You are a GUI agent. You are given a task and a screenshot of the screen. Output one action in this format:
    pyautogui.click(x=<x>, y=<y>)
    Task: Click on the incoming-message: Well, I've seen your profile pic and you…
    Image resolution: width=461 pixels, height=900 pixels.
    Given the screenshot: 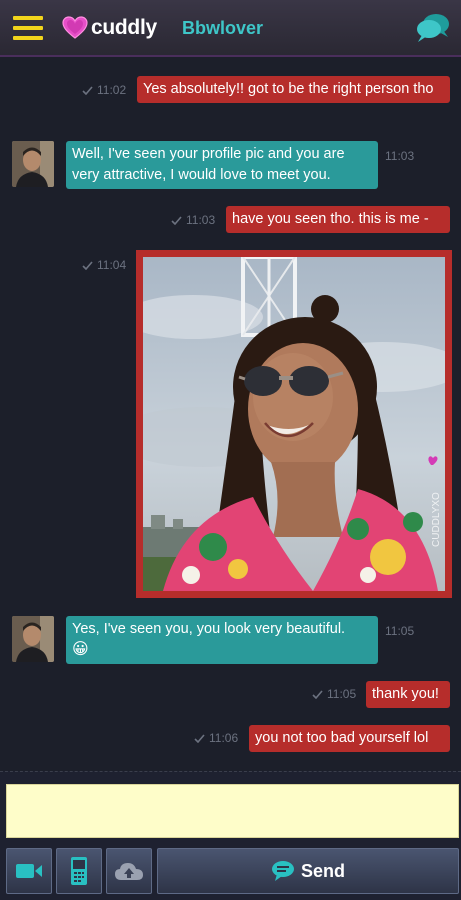 What is the action you would take?
    pyautogui.click(x=222, y=165)
    